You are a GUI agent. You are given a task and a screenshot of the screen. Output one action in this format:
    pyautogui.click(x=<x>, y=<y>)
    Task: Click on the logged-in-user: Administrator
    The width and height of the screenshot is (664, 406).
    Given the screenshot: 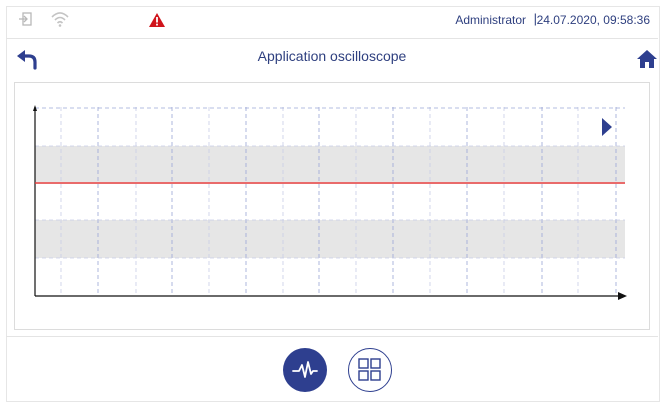 What is the action you would take?
    pyautogui.click(x=490, y=20)
    